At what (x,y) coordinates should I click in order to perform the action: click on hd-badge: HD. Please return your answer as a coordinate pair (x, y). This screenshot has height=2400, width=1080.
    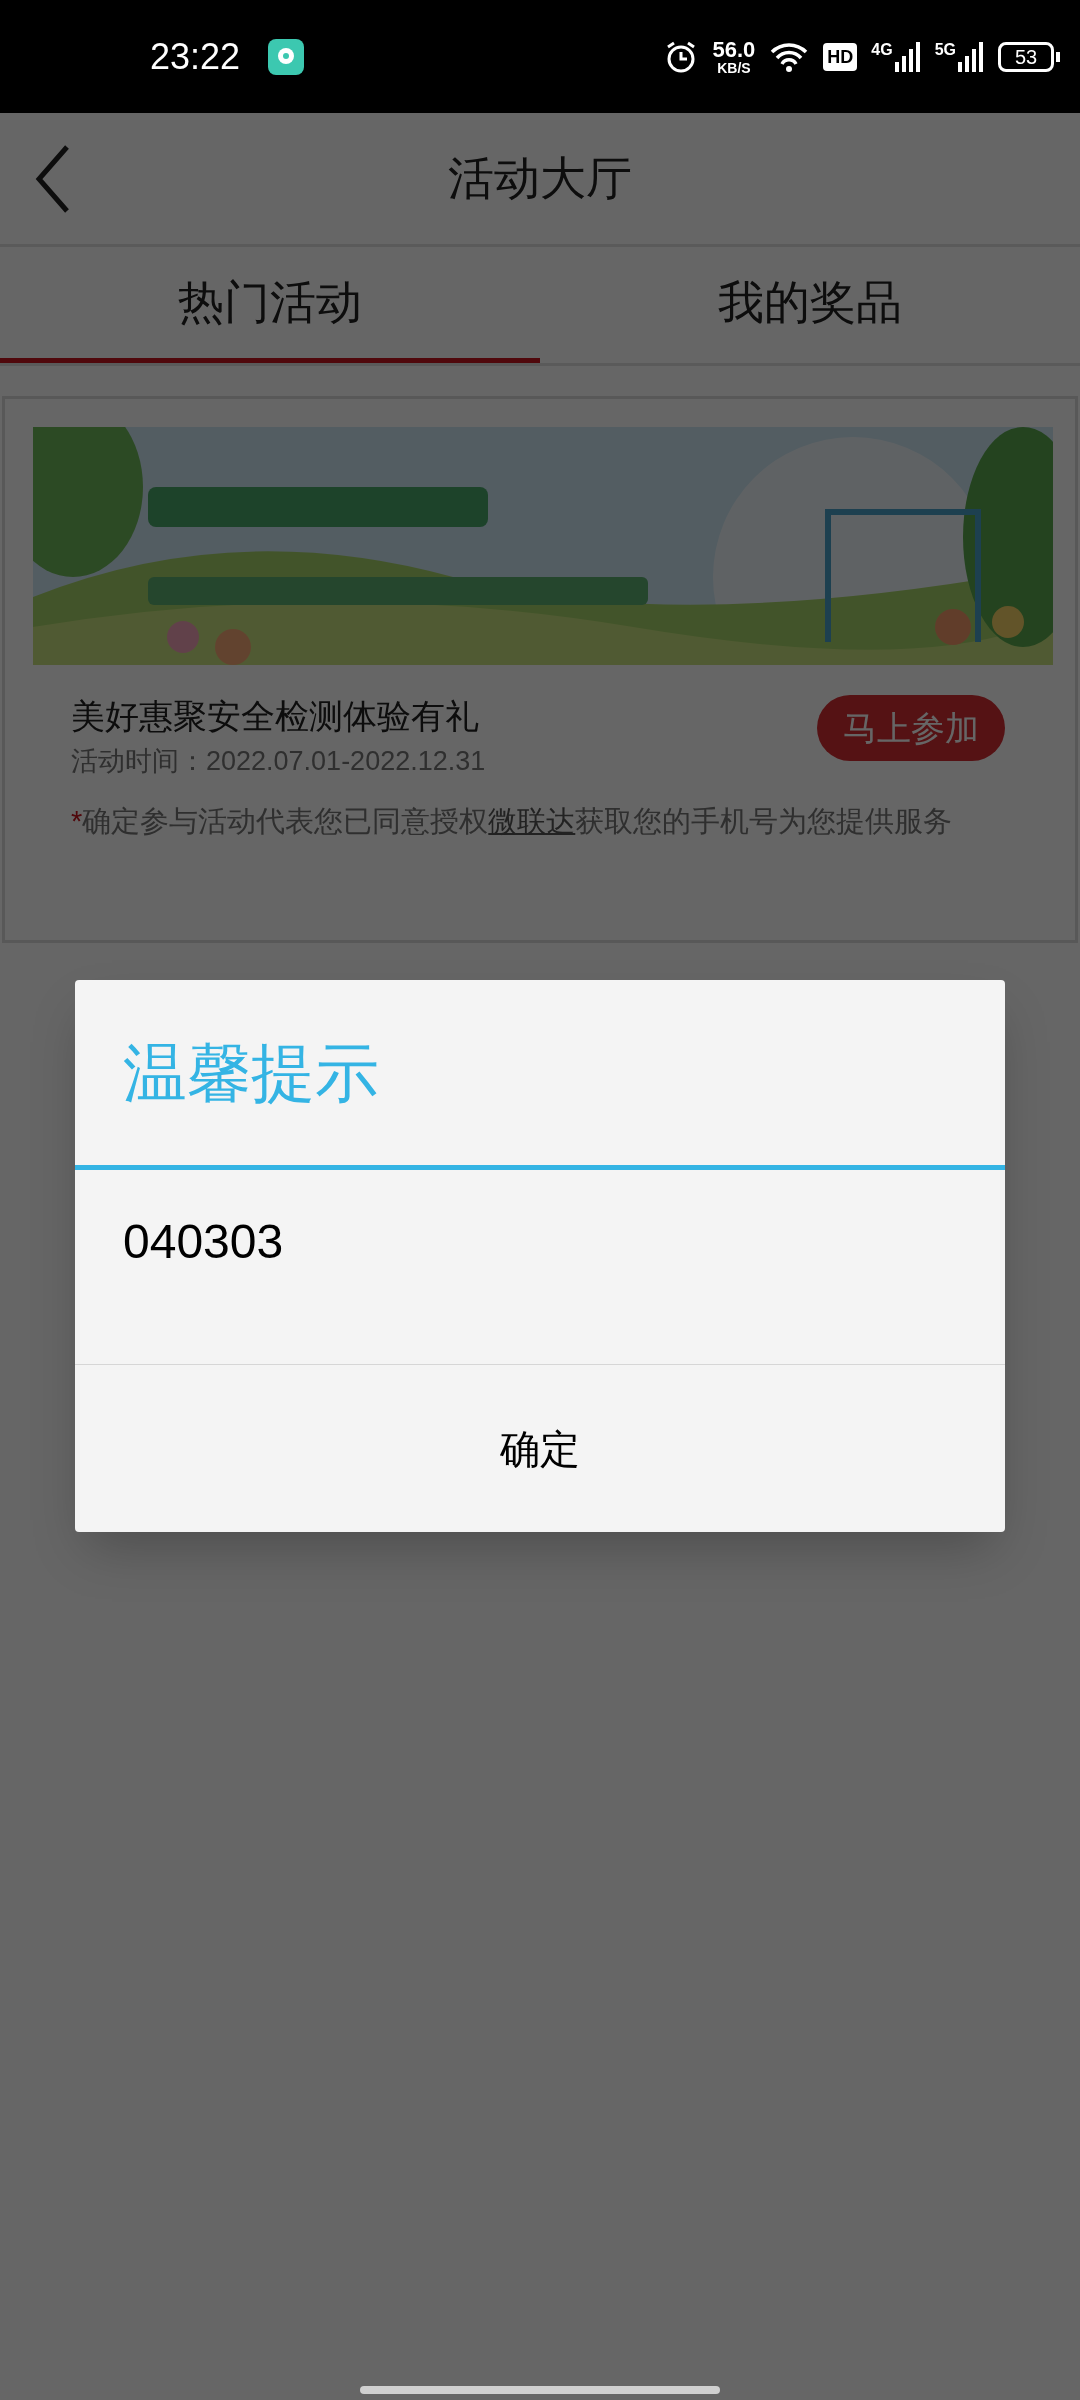
    Looking at the image, I should click on (840, 56).